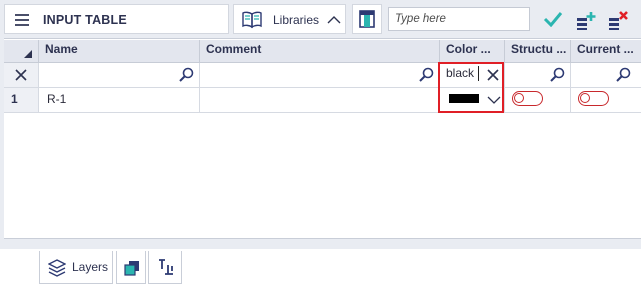 The height and width of the screenshot is (290, 641). I want to click on tab-alignment, so click(165, 267).